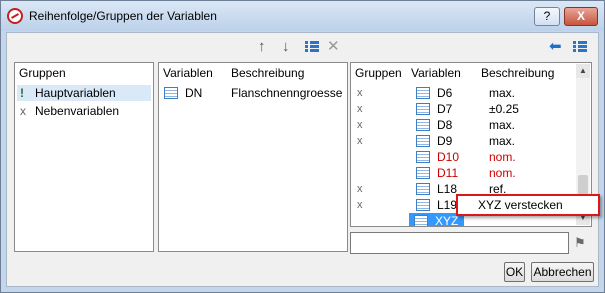 This screenshot has height=293, width=605. What do you see at coordinates (287, 93) in the screenshot?
I see `variable-description: Flanschnenngroesse` at bounding box center [287, 93].